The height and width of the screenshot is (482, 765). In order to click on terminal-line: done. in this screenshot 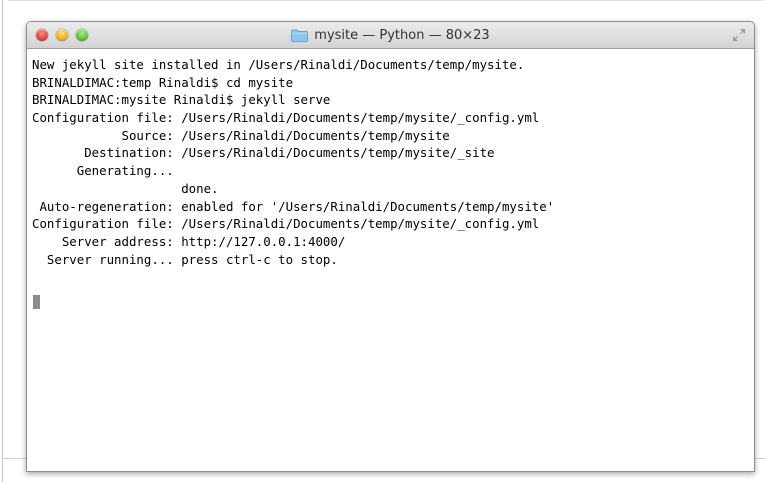, I will do `click(125, 188)`.